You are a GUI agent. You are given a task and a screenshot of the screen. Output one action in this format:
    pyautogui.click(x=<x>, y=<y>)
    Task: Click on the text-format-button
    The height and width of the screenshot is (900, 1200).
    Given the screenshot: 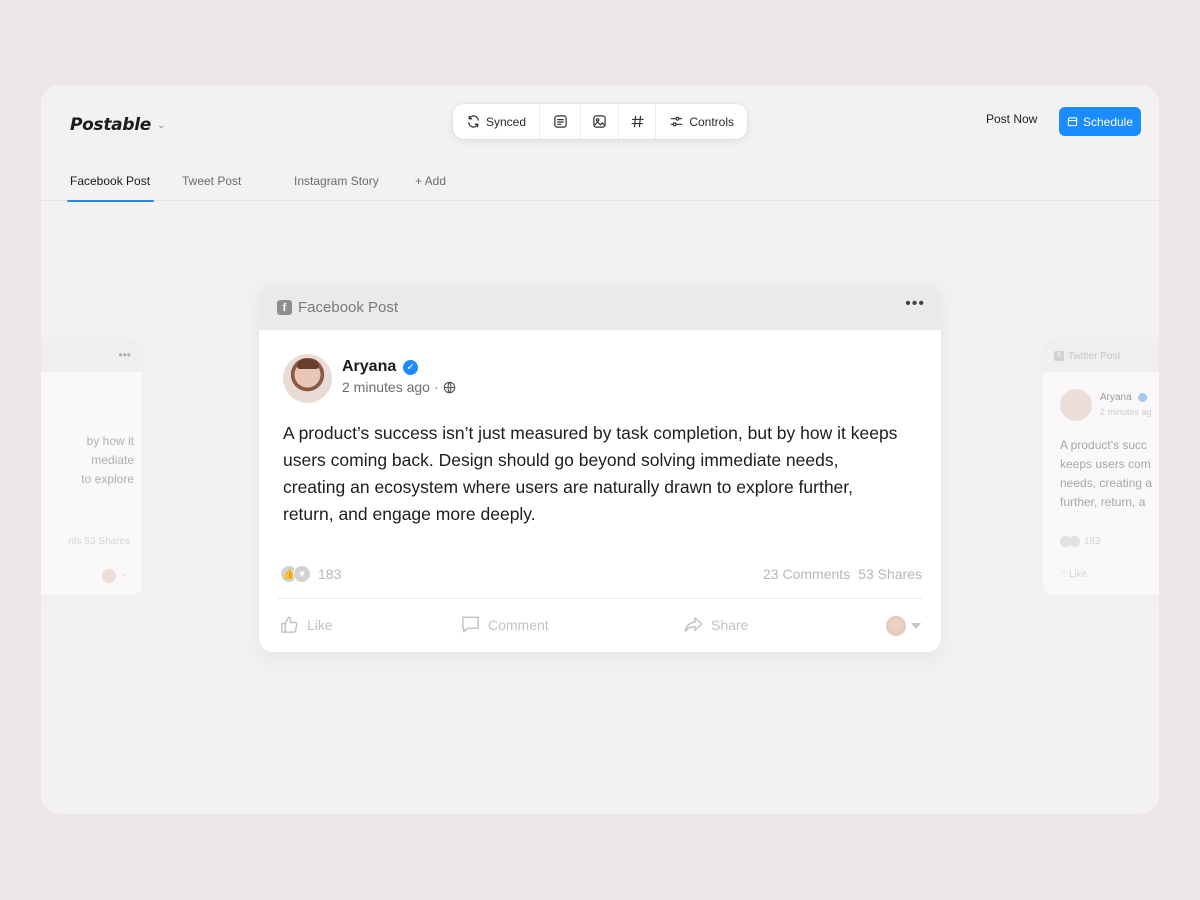 What is the action you would take?
    pyautogui.click(x=561, y=121)
    